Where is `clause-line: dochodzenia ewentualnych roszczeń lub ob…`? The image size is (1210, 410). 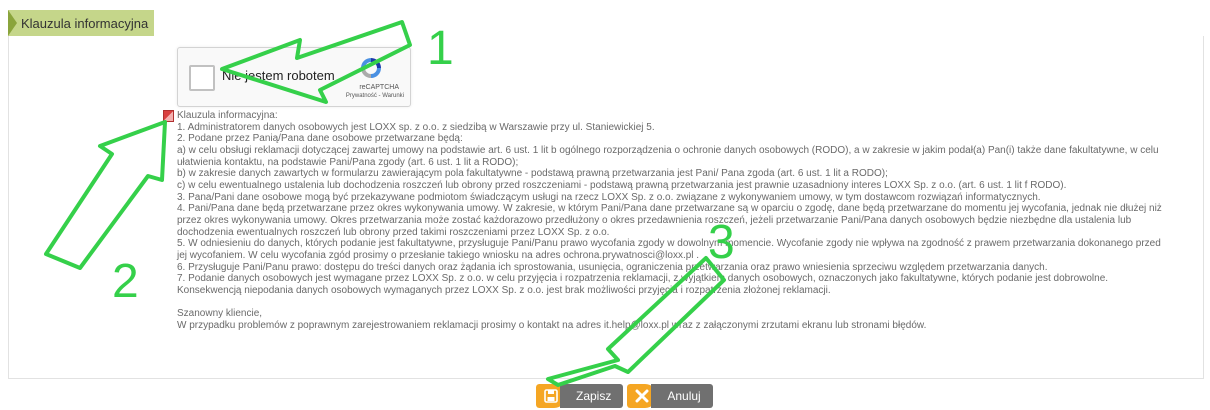
clause-line: dochodzenia ewentualnych roszczeń lub ob… is located at coordinates (393, 232).